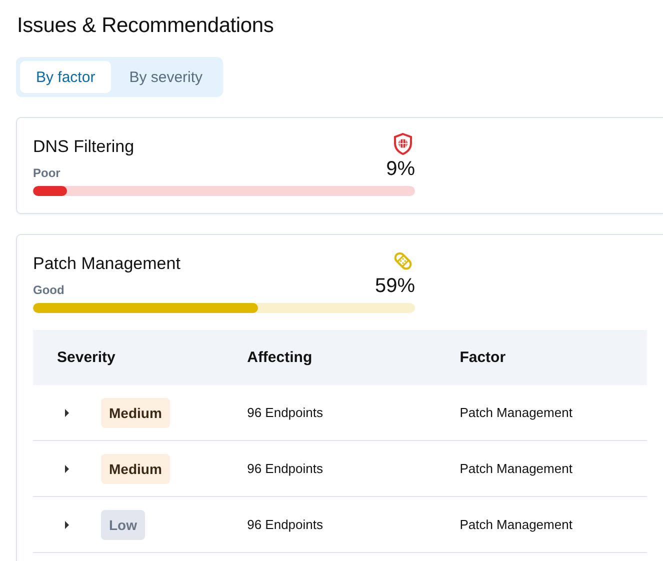 This screenshot has height=561, width=663. Describe the element at coordinates (106, 264) in the screenshot. I see `factor-name: Patch Management` at that location.